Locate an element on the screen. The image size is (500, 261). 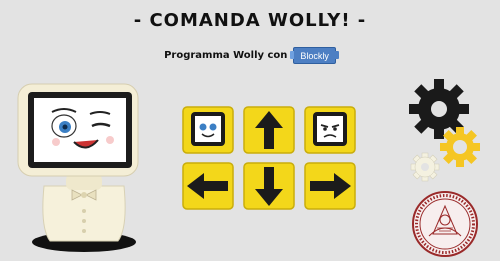
robot-cheek-right is located at coordinates (110, 140).